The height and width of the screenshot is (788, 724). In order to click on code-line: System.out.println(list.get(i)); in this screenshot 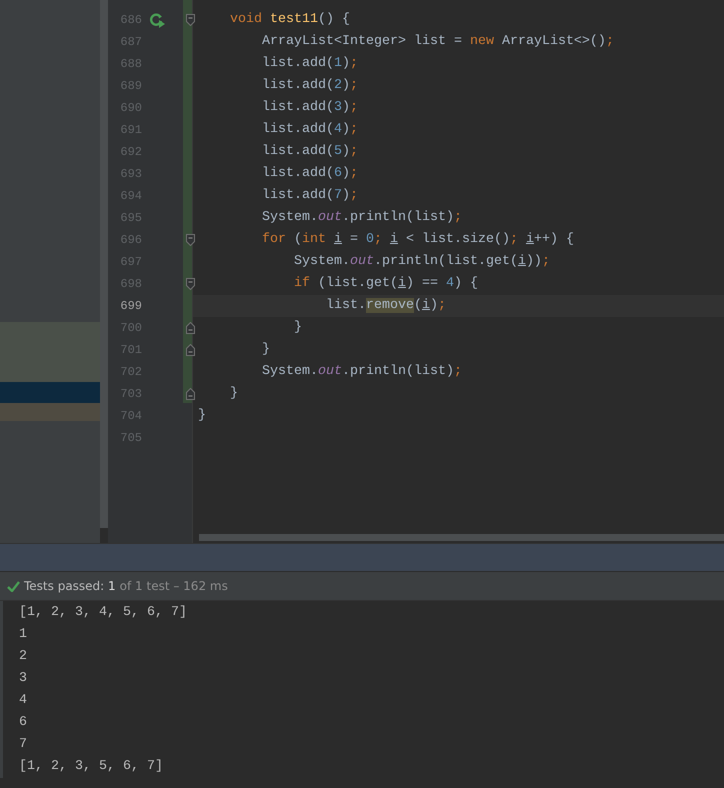, I will do `click(421, 262)`.